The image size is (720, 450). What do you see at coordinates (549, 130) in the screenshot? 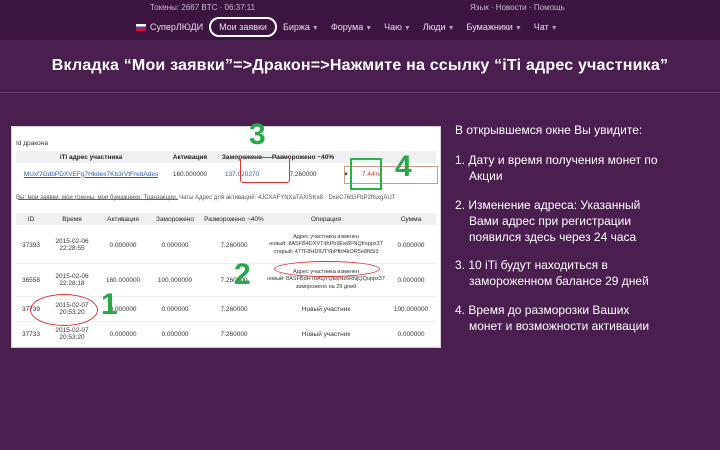
I see `instructions-heading: В открывшемся окне Вы увидите:` at bounding box center [549, 130].